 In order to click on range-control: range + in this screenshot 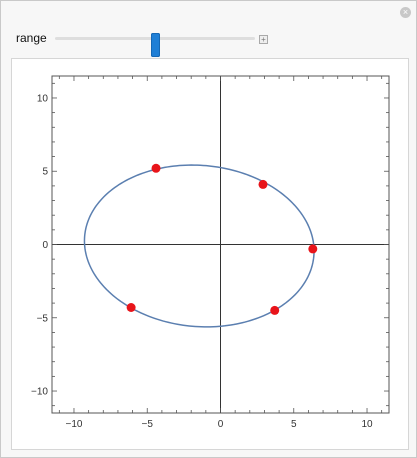, I will do `click(146, 43)`.